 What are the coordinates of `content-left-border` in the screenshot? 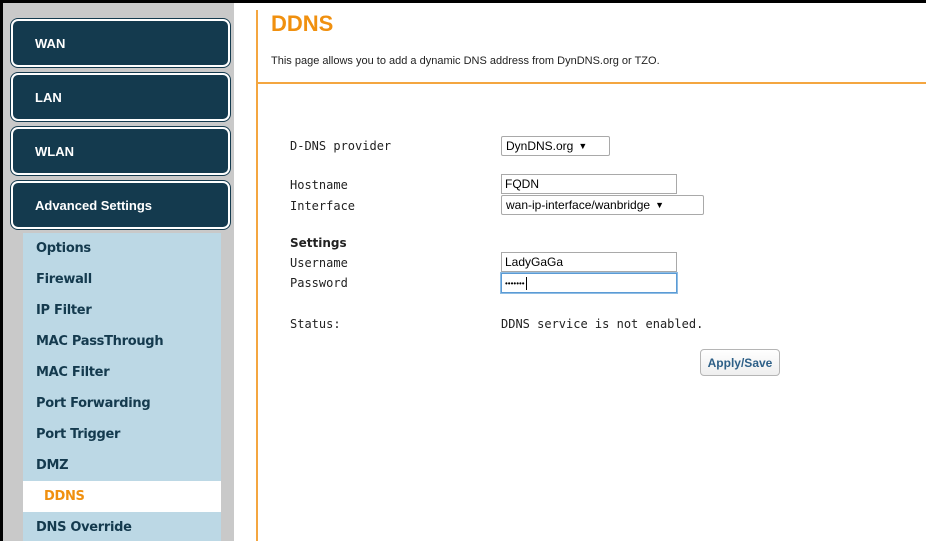 It's located at (257, 275).